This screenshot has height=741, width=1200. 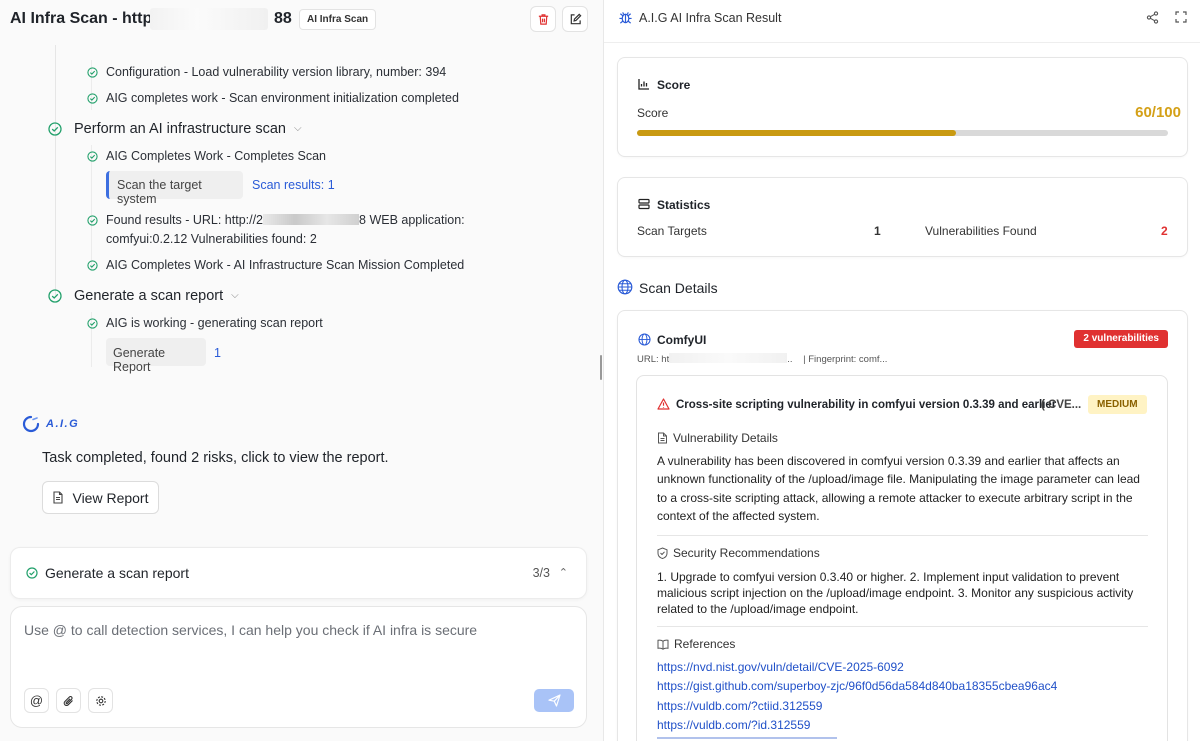 I want to click on view-report-button: View Report, so click(x=100, y=497).